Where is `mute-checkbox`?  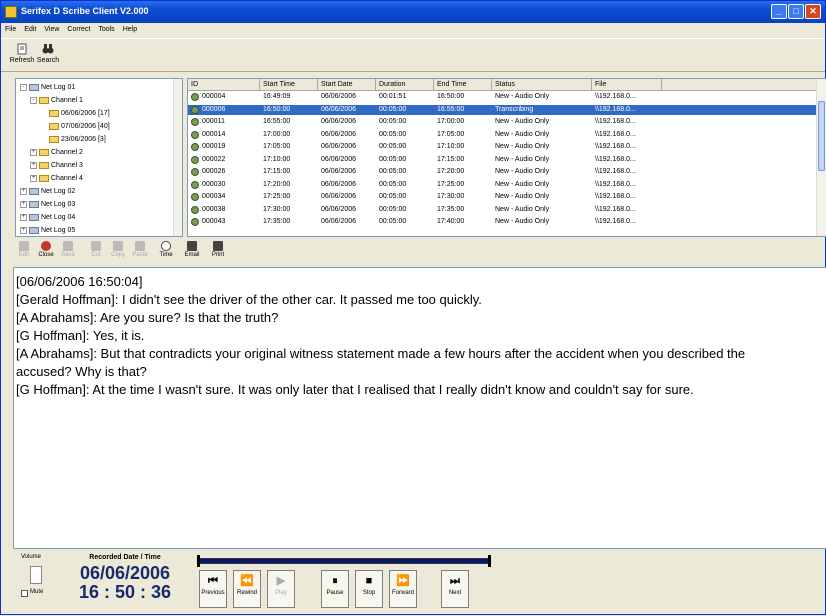
mute-checkbox is located at coordinates (24, 593).